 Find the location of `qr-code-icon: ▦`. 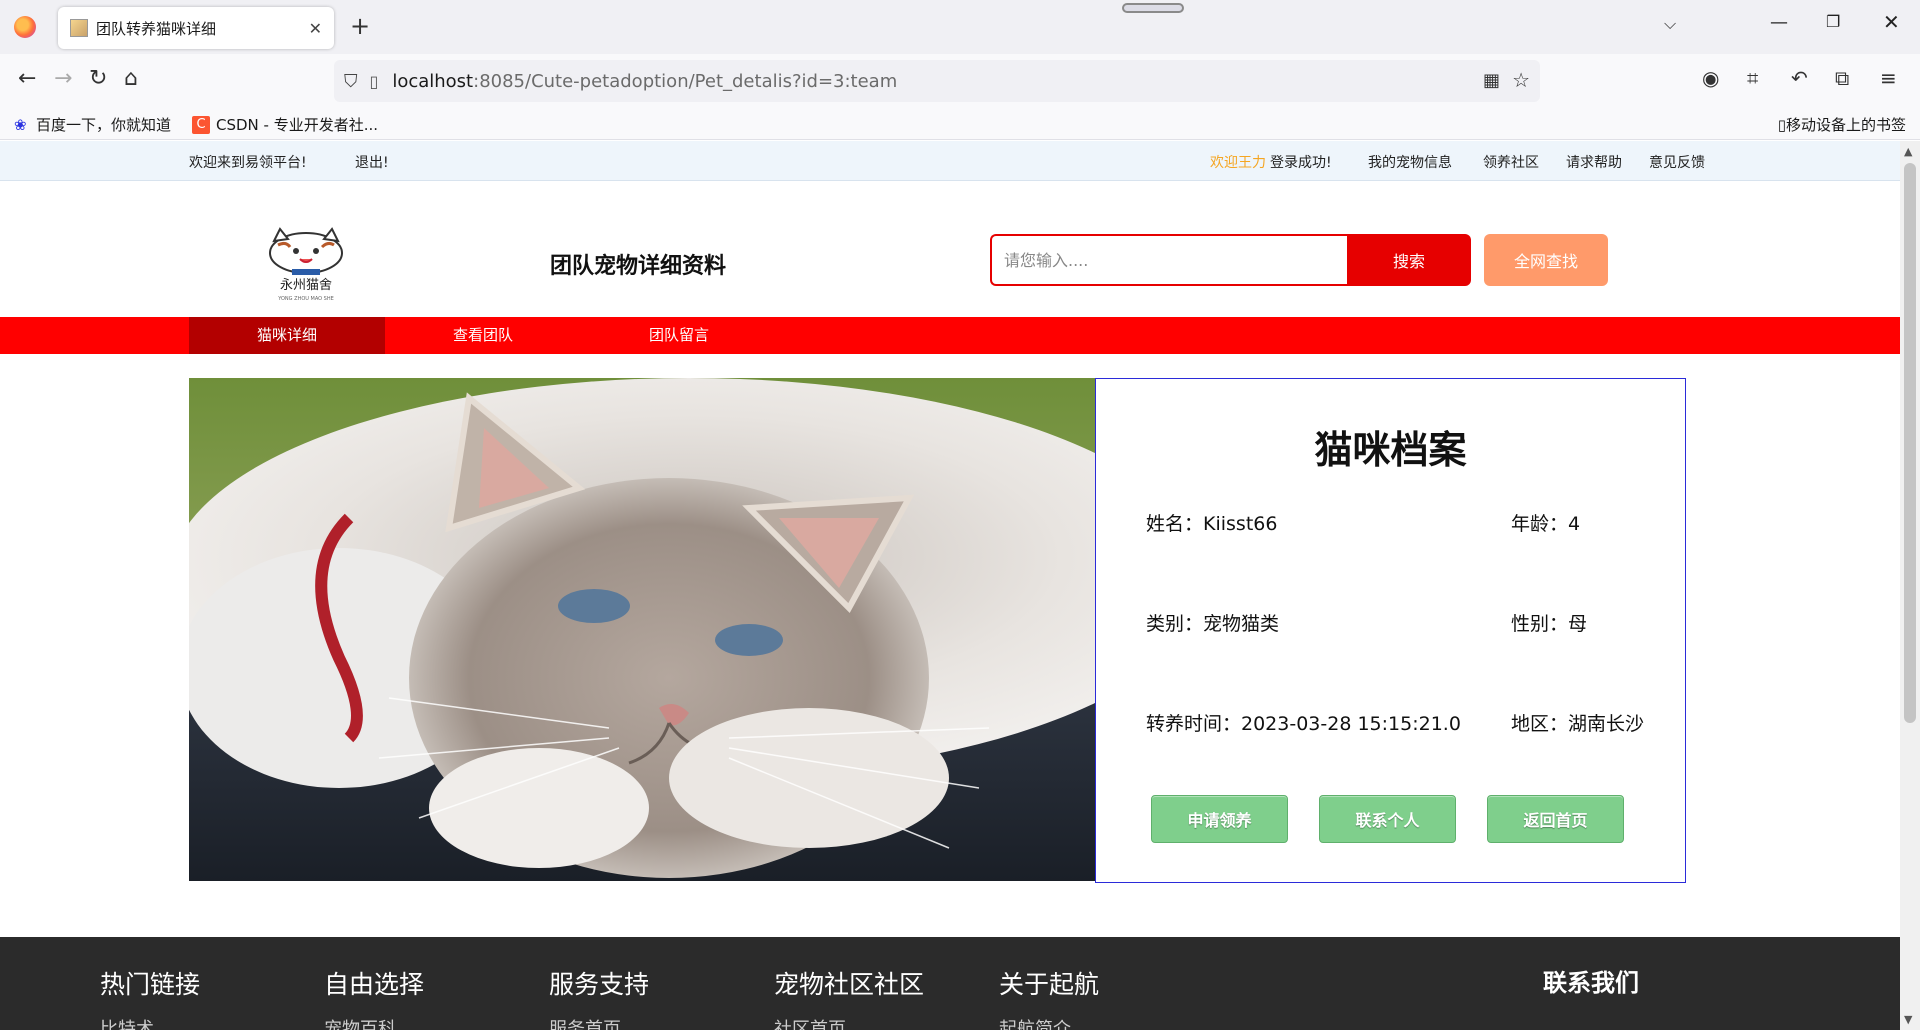

qr-code-icon: ▦ is located at coordinates (1491, 80).